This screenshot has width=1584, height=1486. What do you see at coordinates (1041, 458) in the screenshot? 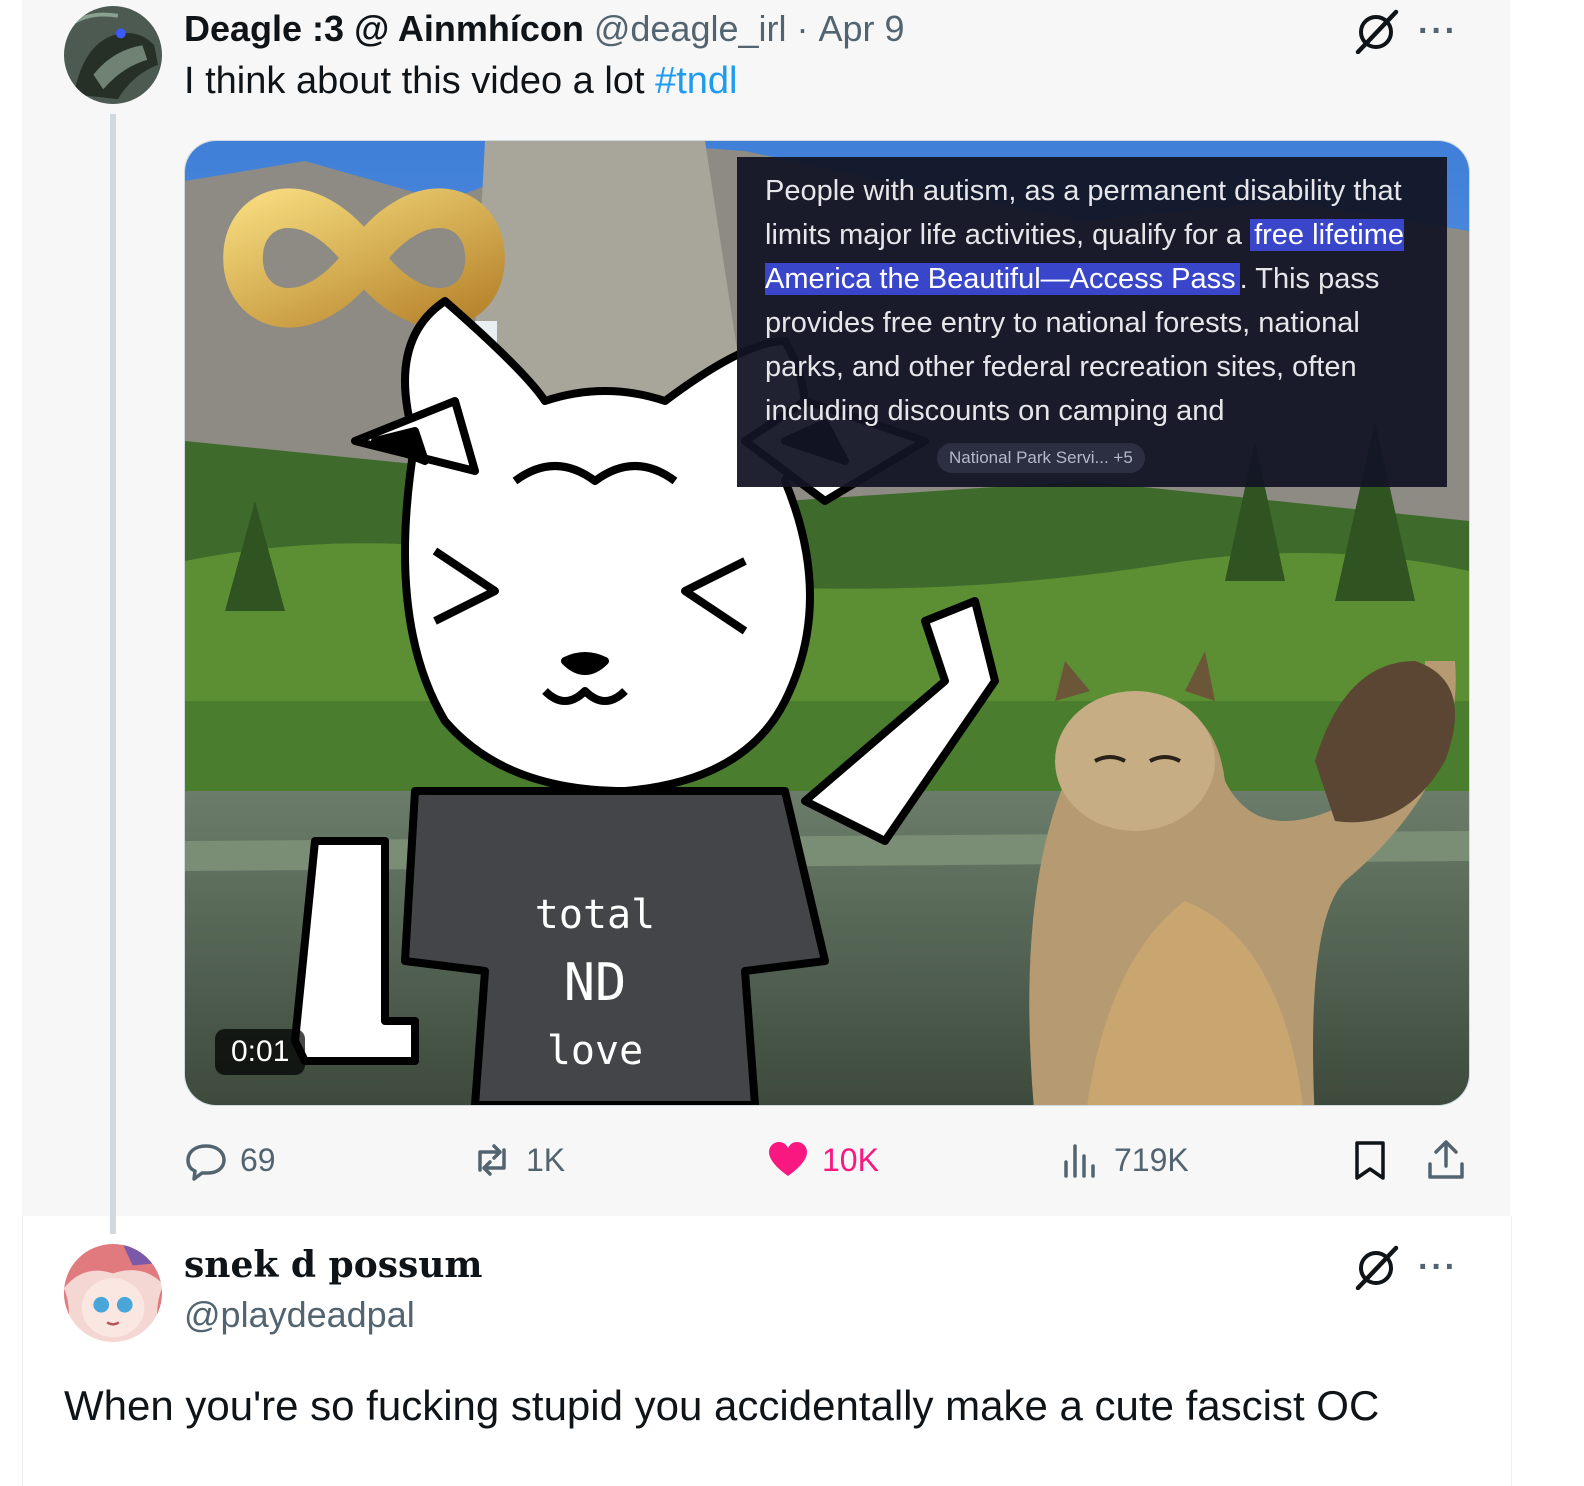
I see `overlay-source-chip: National Park Servi... +5` at bounding box center [1041, 458].